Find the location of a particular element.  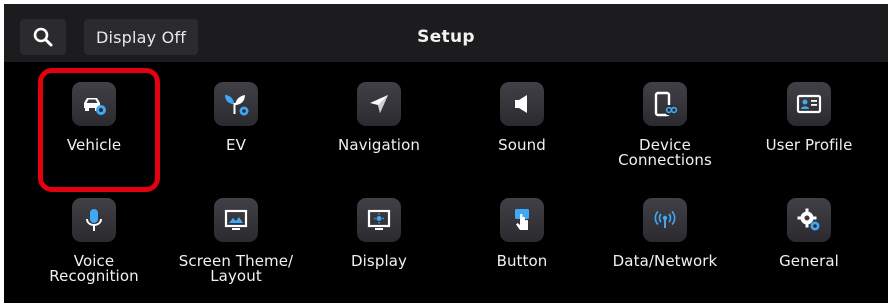

menu-item-voice-recognition: Voice Recognition is located at coordinates (94, 241).